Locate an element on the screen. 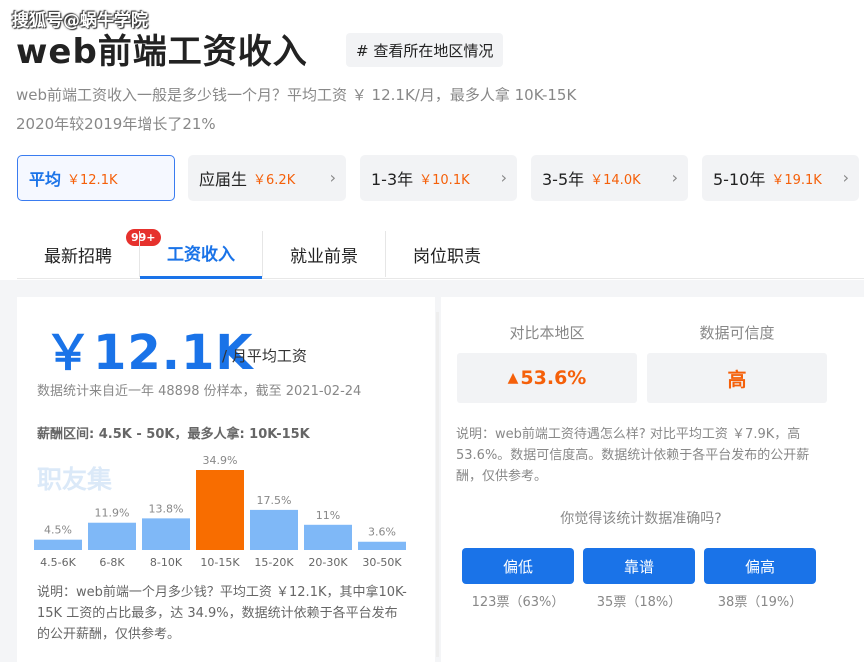 This screenshot has width=864, height=662. chart-bar-6-8K is located at coordinates (112, 536).